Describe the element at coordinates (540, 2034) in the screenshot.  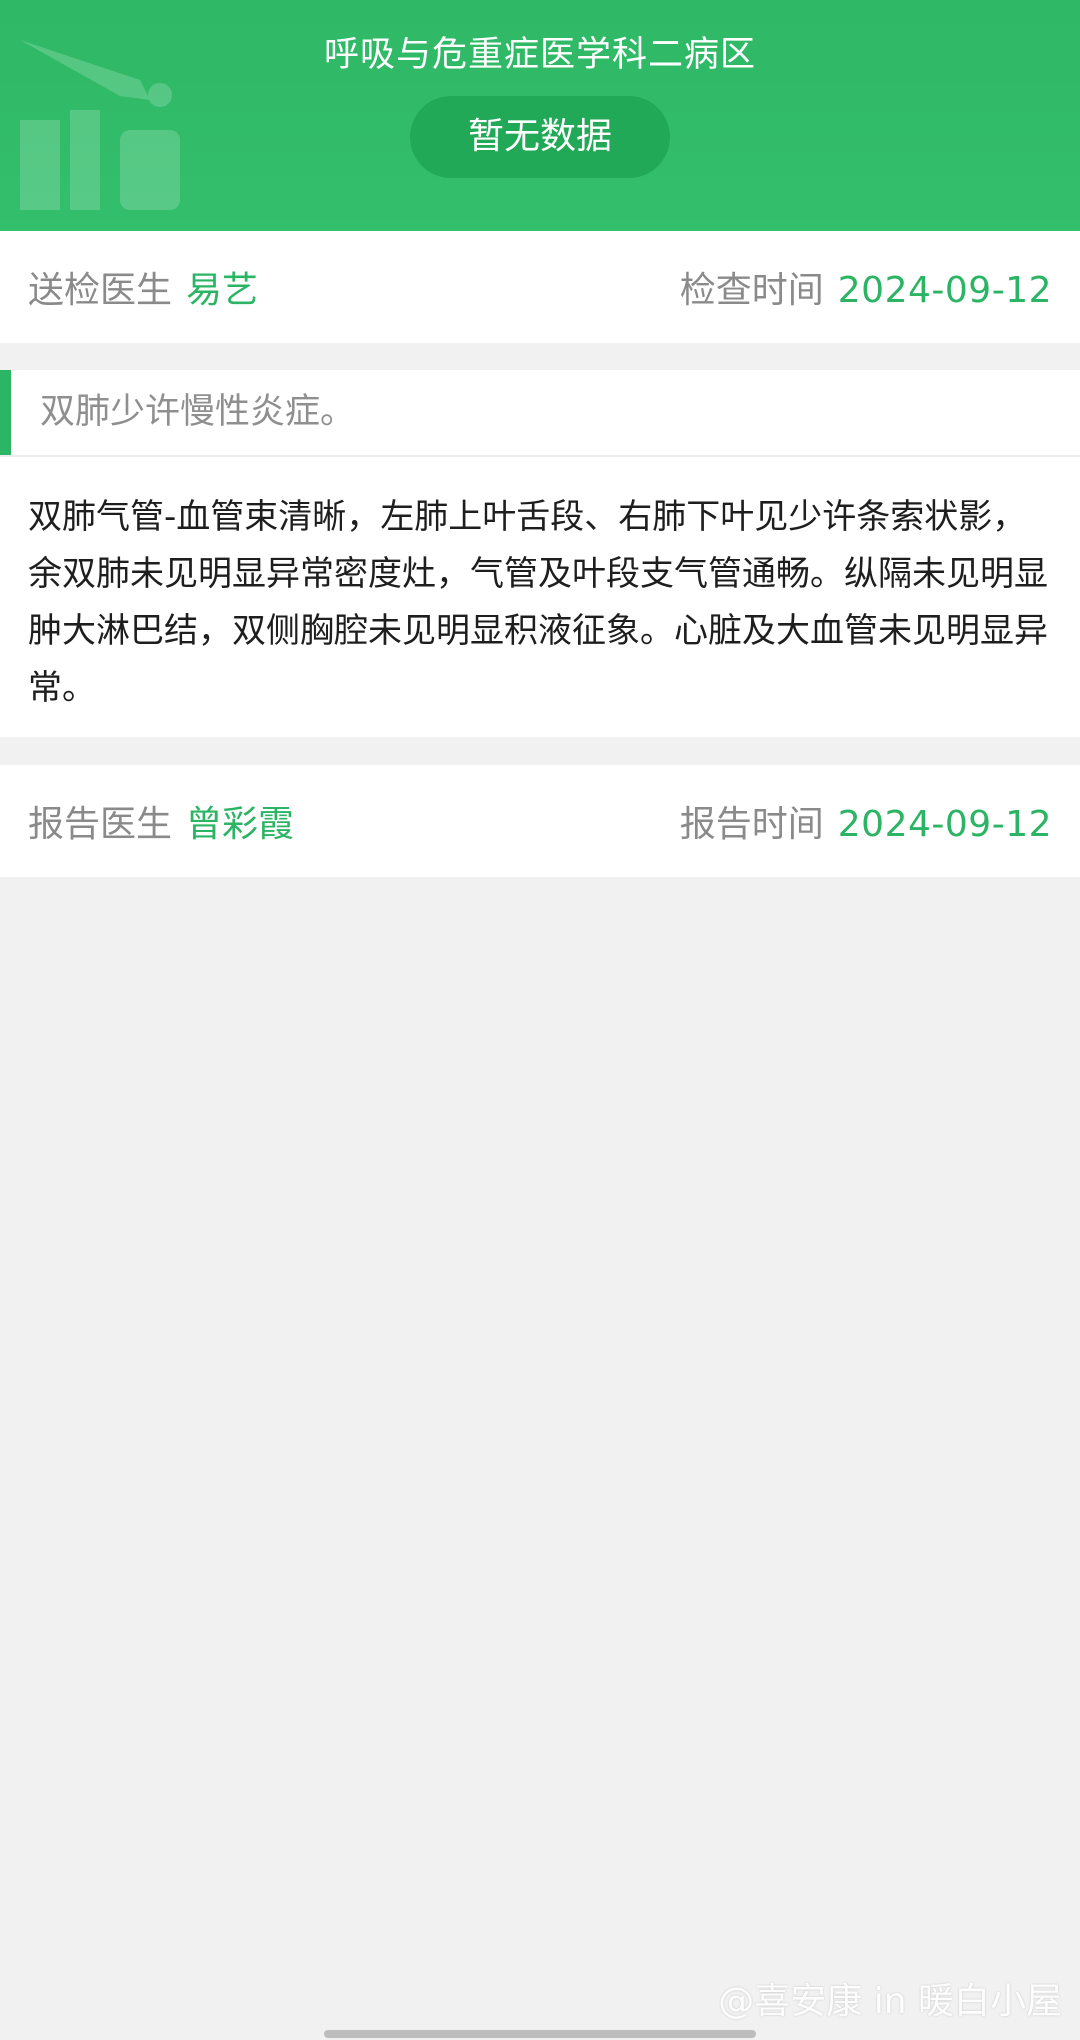
I see `home-indicator` at that location.